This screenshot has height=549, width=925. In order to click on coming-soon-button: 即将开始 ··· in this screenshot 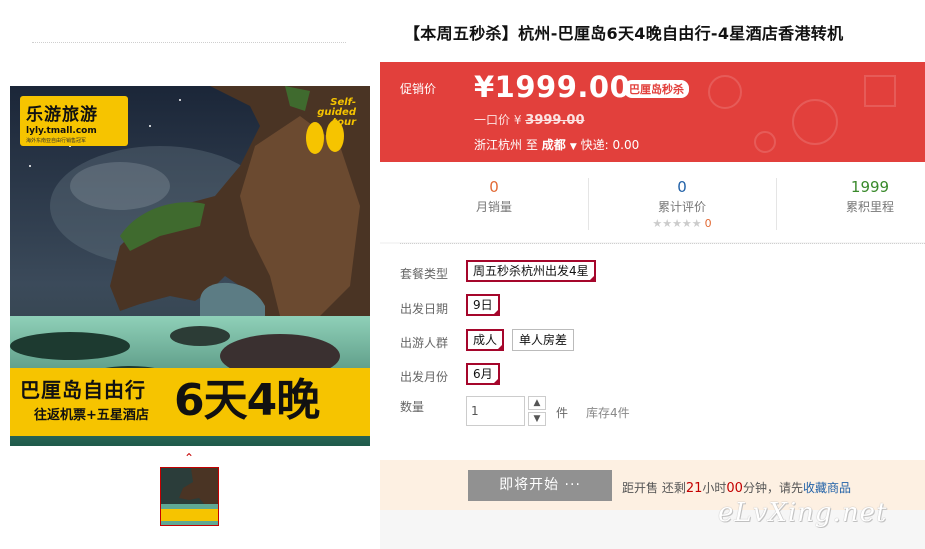, I will do `click(540, 485)`.